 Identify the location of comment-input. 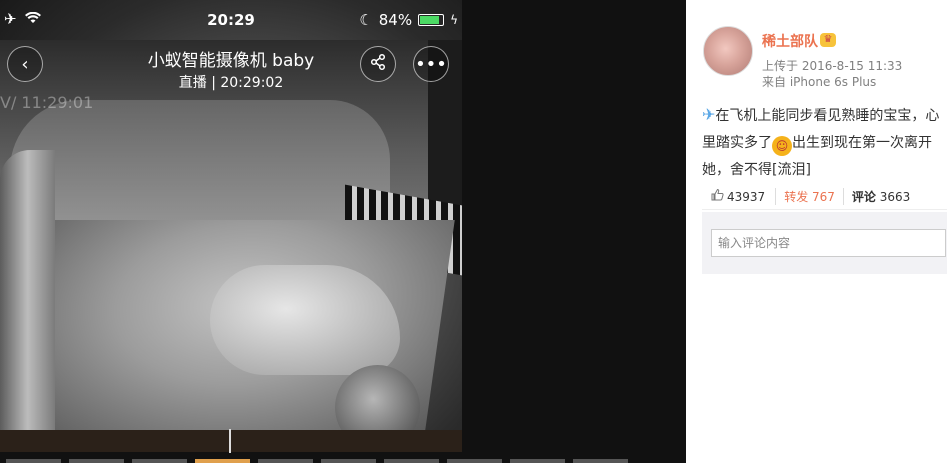
(828, 243).